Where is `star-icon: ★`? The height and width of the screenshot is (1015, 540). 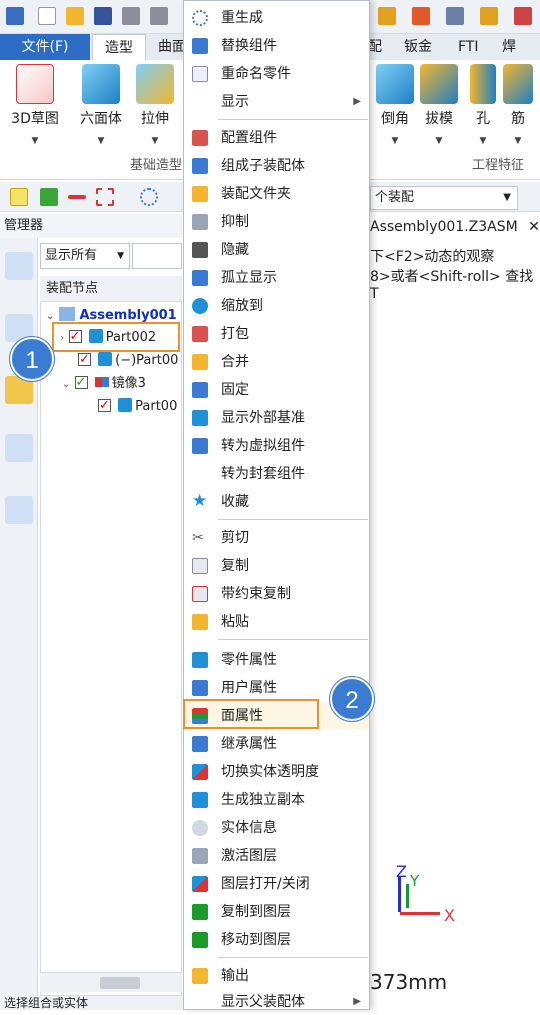
star-icon: ★ is located at coordinates (200, 501).